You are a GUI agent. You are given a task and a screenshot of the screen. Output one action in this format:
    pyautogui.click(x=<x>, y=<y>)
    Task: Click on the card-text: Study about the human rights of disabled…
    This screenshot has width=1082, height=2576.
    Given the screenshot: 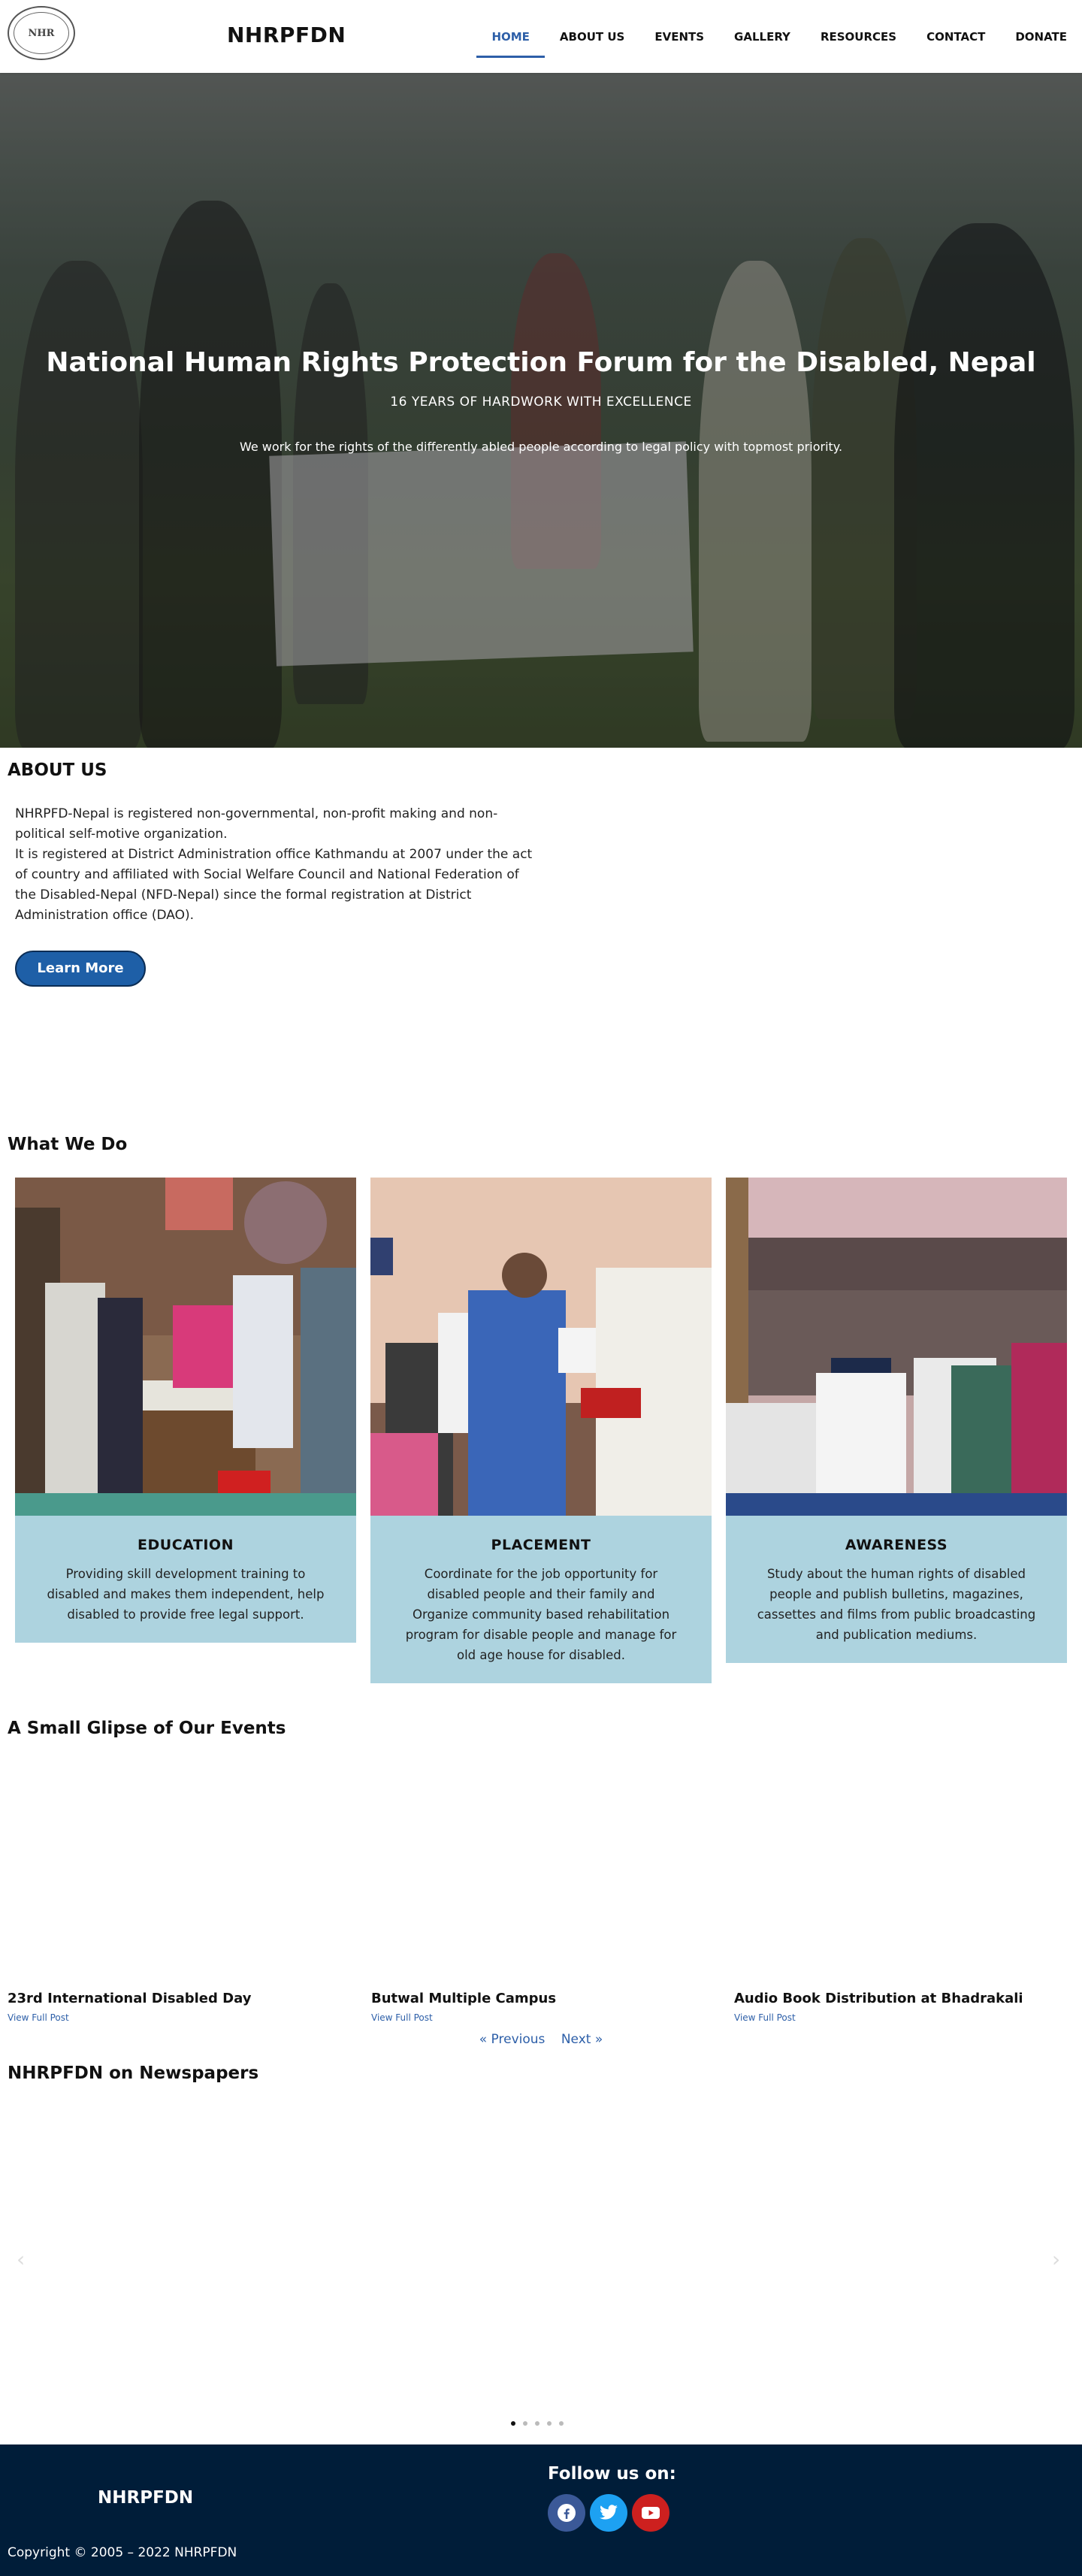 What is the action you would take?
    pyautogui.click(x=896, y=1604)
    